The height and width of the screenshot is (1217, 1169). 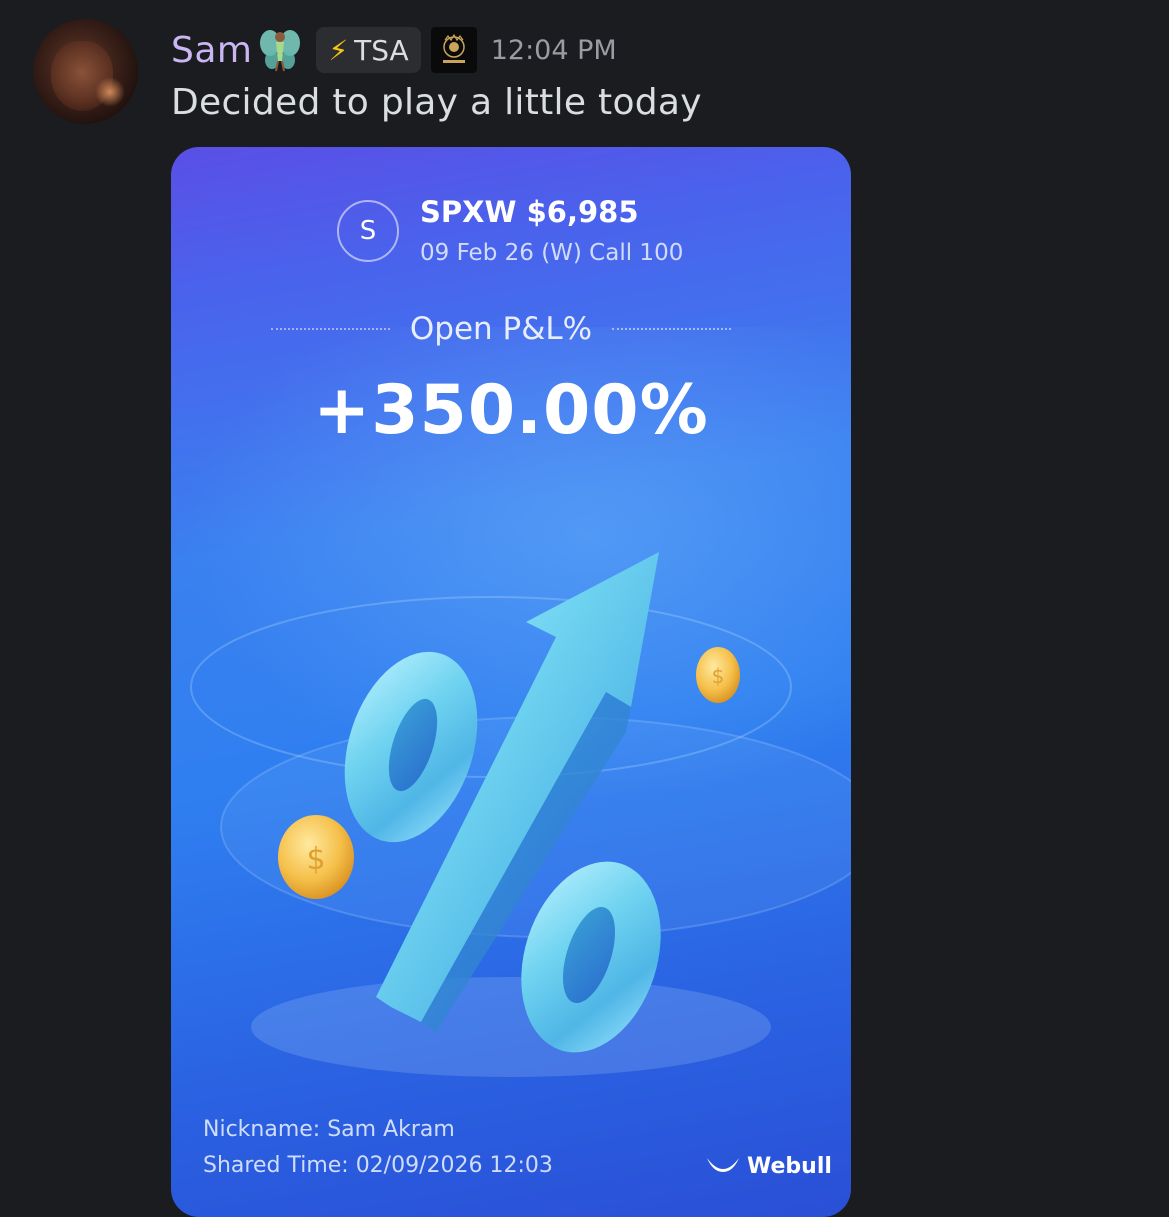 What do you see at coordinates (378, 1165) in the screenshot?
I see `shared-time: Shared Time: 02/09/2026 12:03` at bounding box center [378, 1165].